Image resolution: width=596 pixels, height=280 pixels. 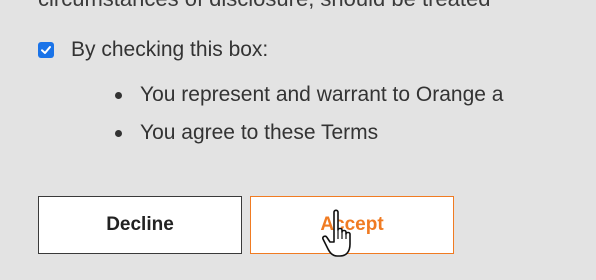 What do you see at coordinates (259, 132) in the screenshot?
I see `bullet-text: You agree to these Terms` at bounding box center [259, 132].